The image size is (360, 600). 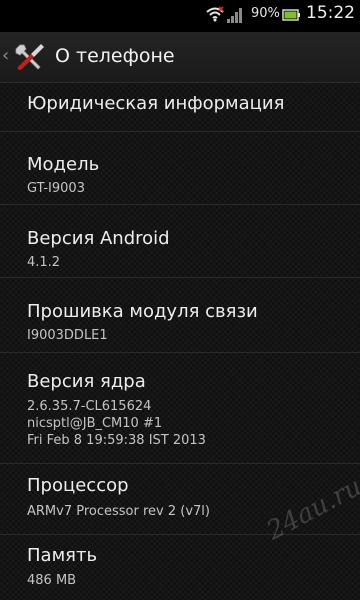 I want to click on item-value: I9003DDLE1, so click(x=67, y=335).